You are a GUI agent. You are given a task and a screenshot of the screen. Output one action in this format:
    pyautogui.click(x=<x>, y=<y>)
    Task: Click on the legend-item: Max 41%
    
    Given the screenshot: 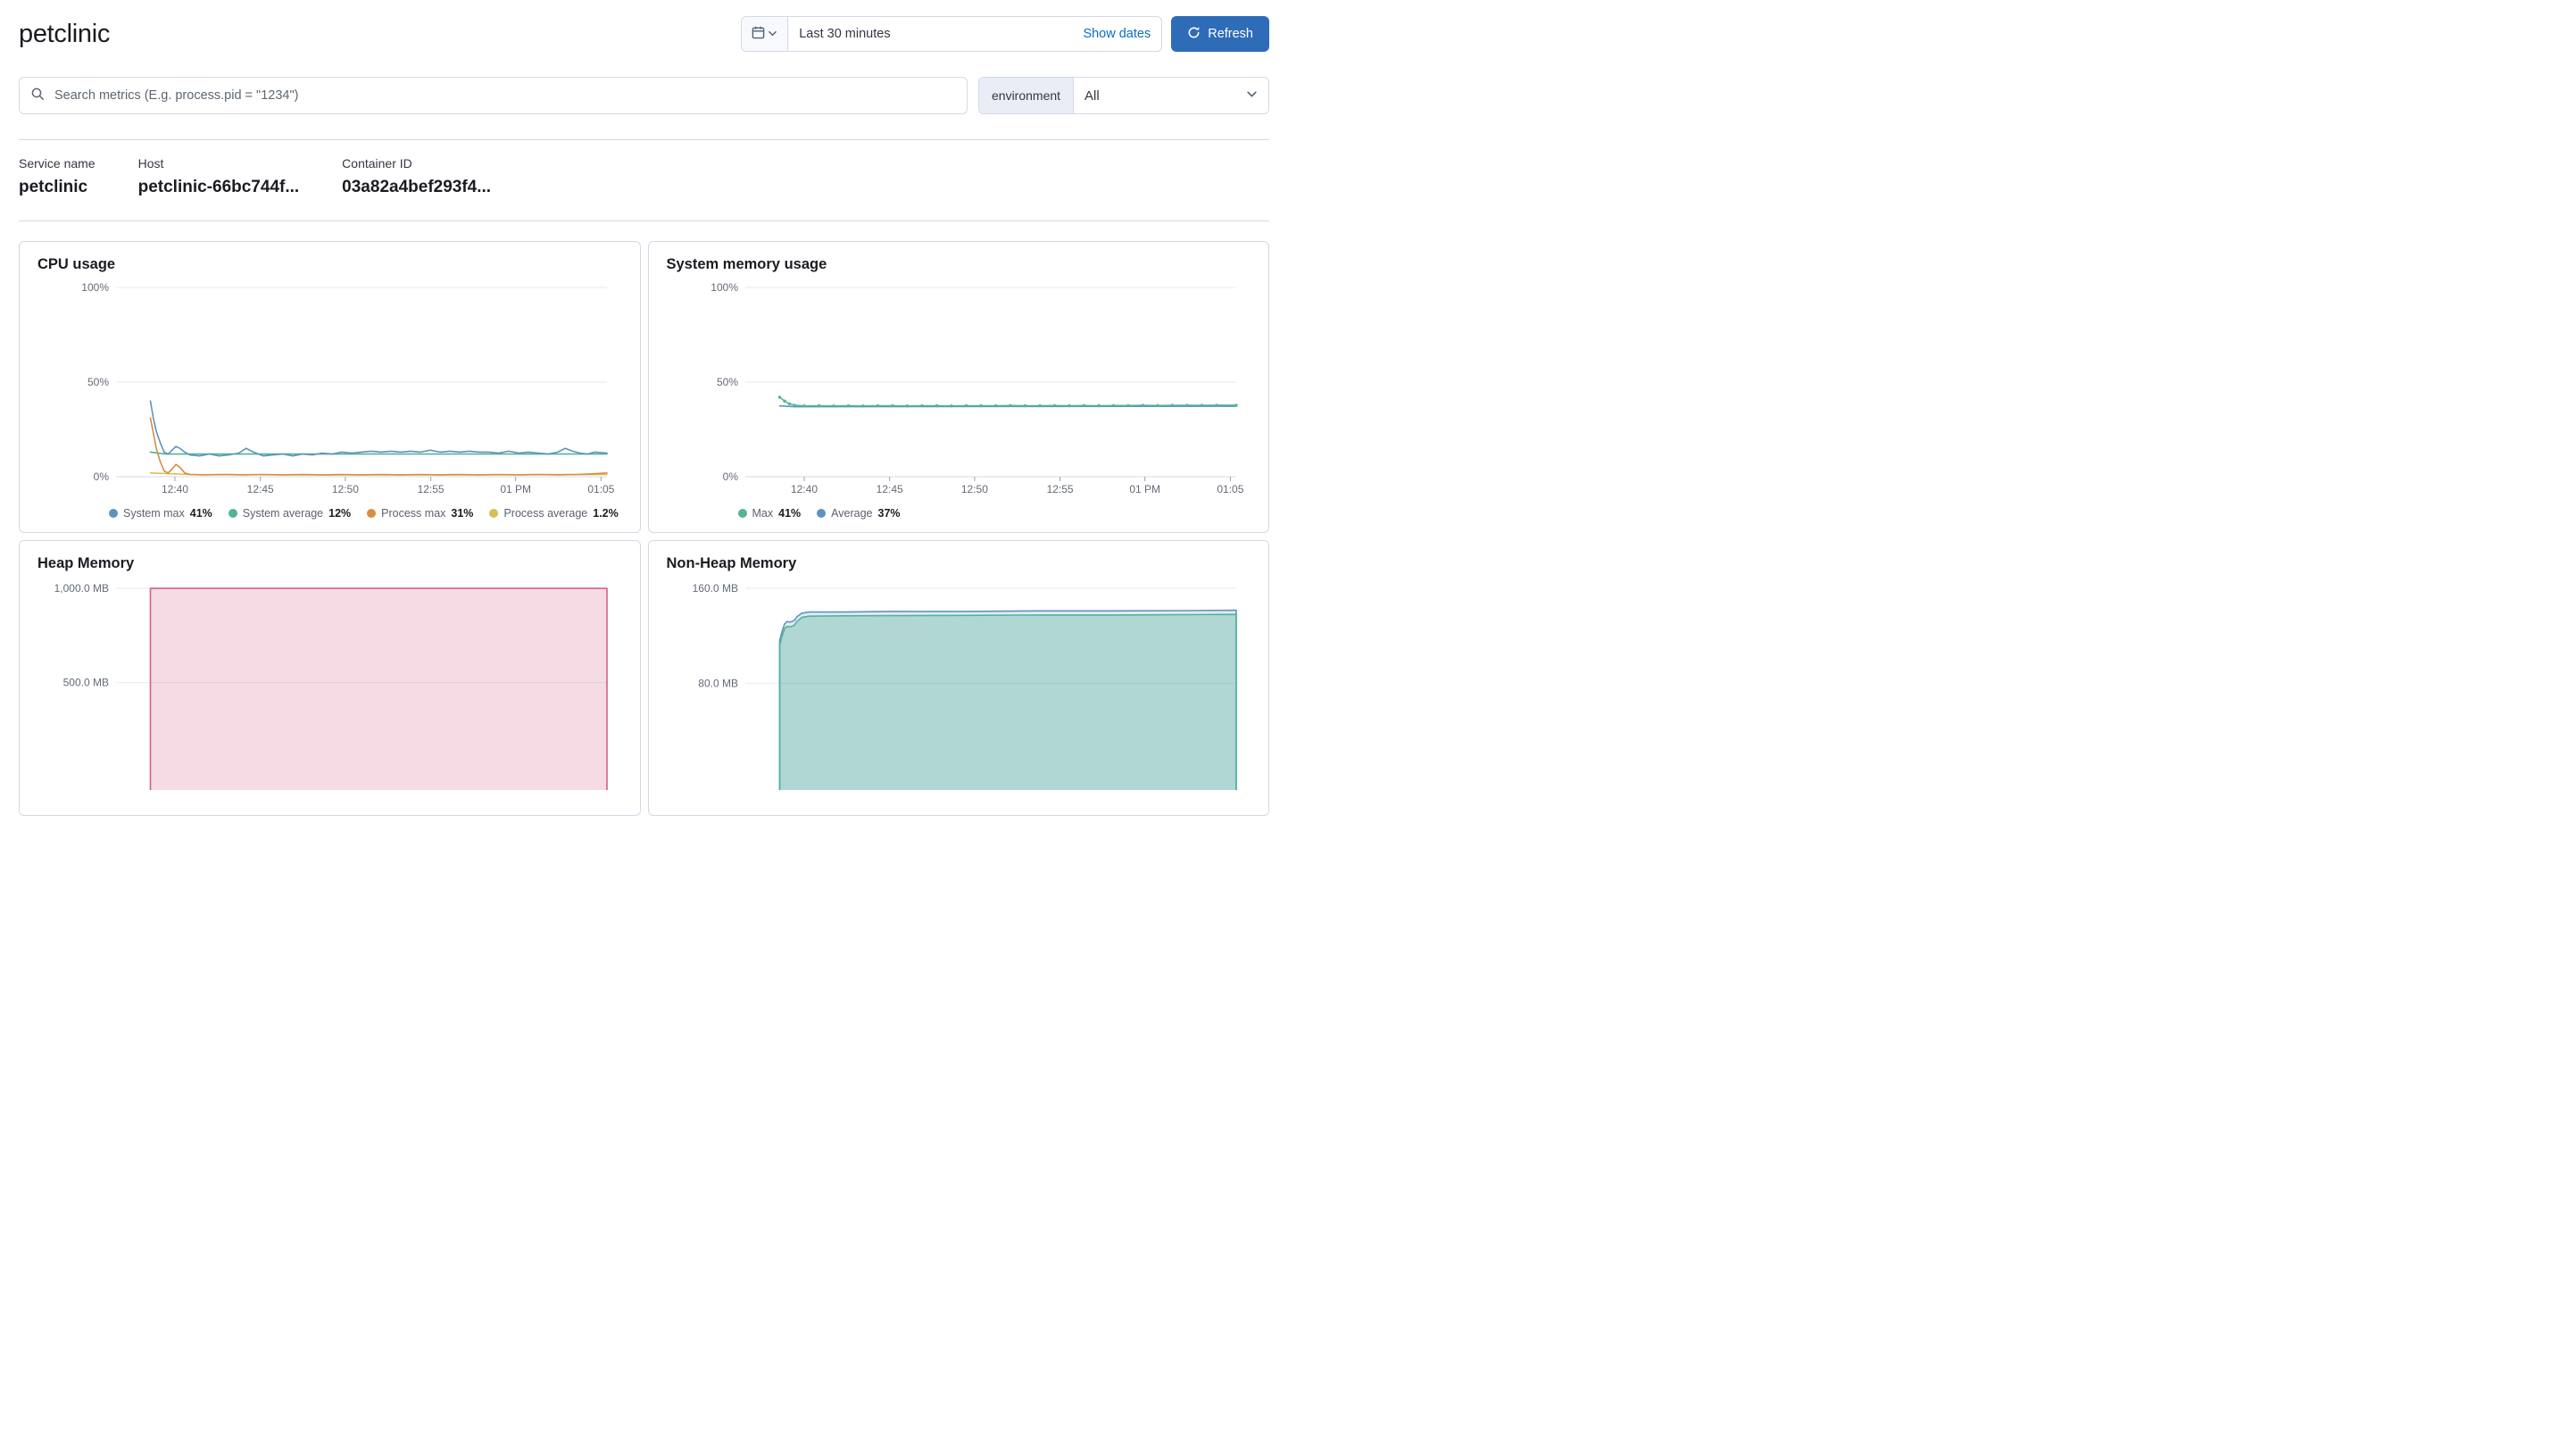 What is the action you would take?
    pyautogui.click(x=770, y=513)
    